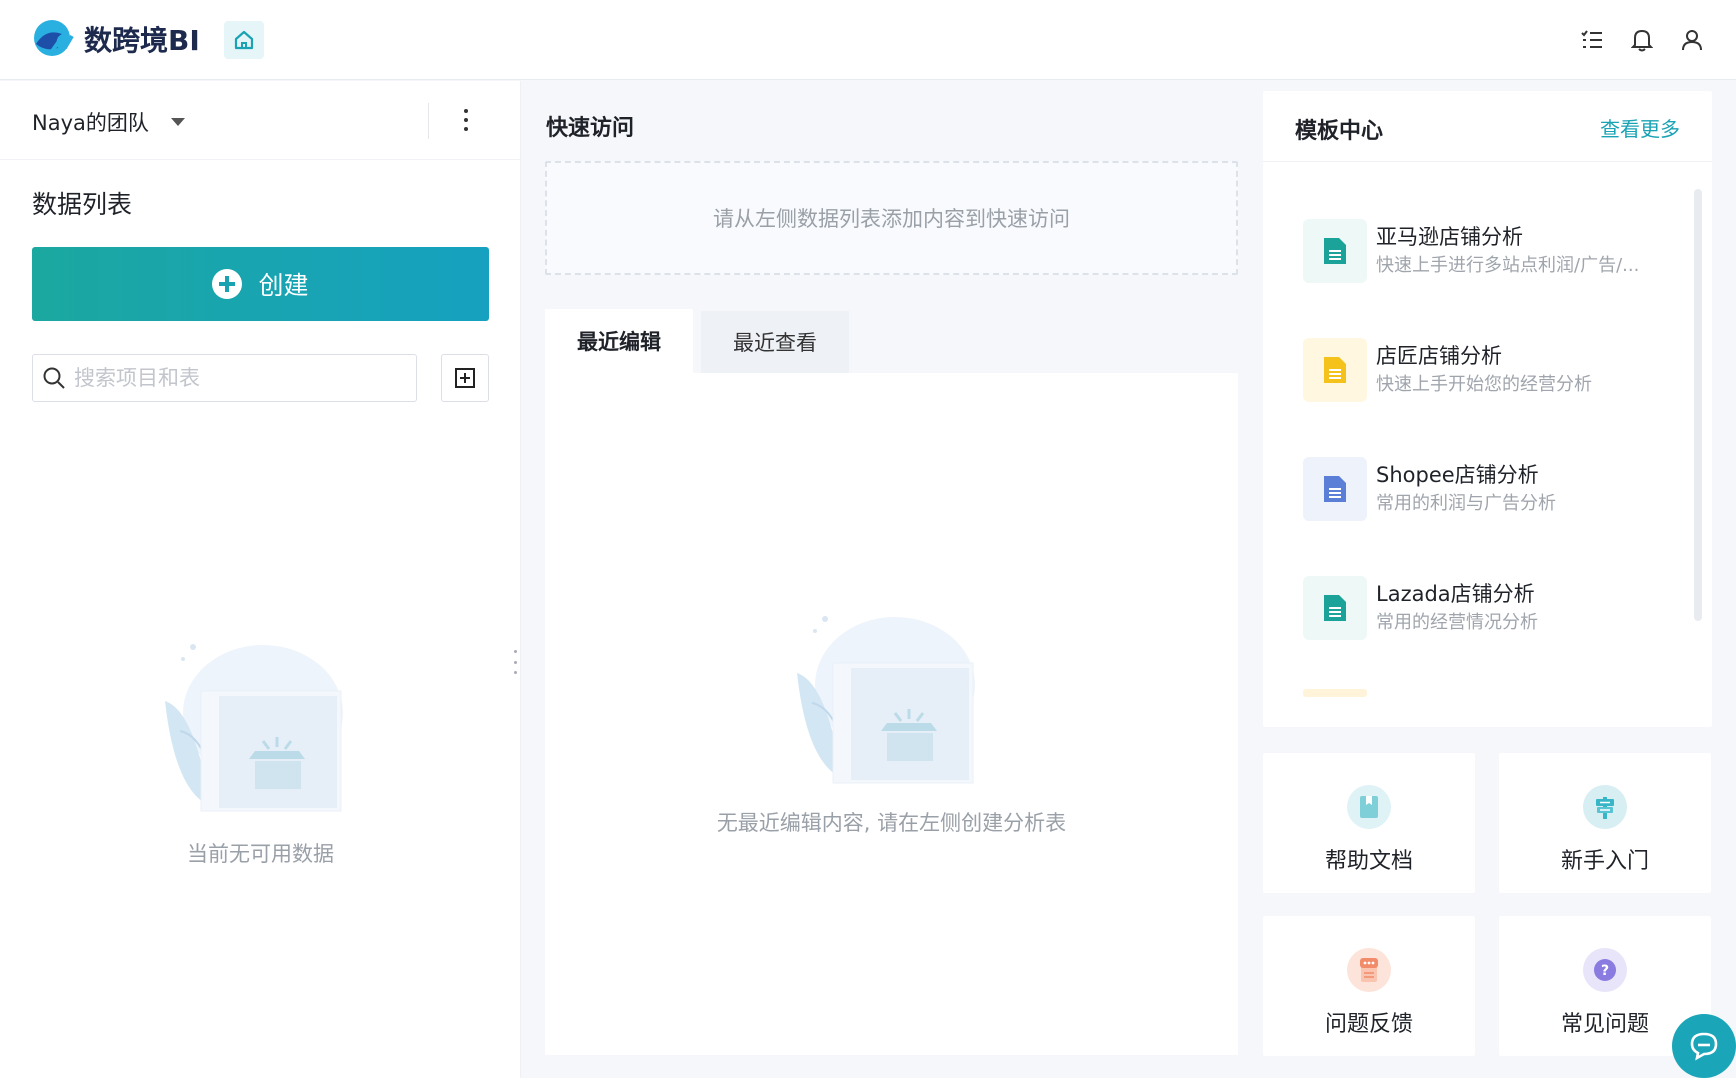 Image resolution: width=1736 pixels, height=1078 pixels. I want to click on tab-label: 最近查看, so click(775, 342).